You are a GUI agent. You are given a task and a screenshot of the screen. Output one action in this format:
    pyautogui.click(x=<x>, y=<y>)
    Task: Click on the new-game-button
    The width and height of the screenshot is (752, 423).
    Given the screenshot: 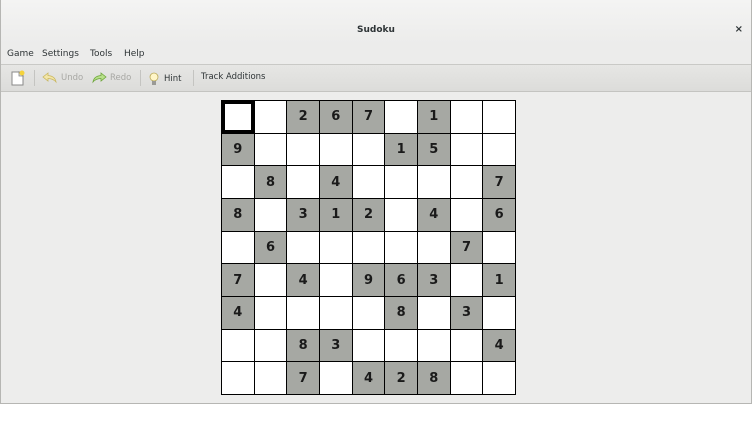 What is the action you would take?
    pyautogui.click(x=18, y=78)
    